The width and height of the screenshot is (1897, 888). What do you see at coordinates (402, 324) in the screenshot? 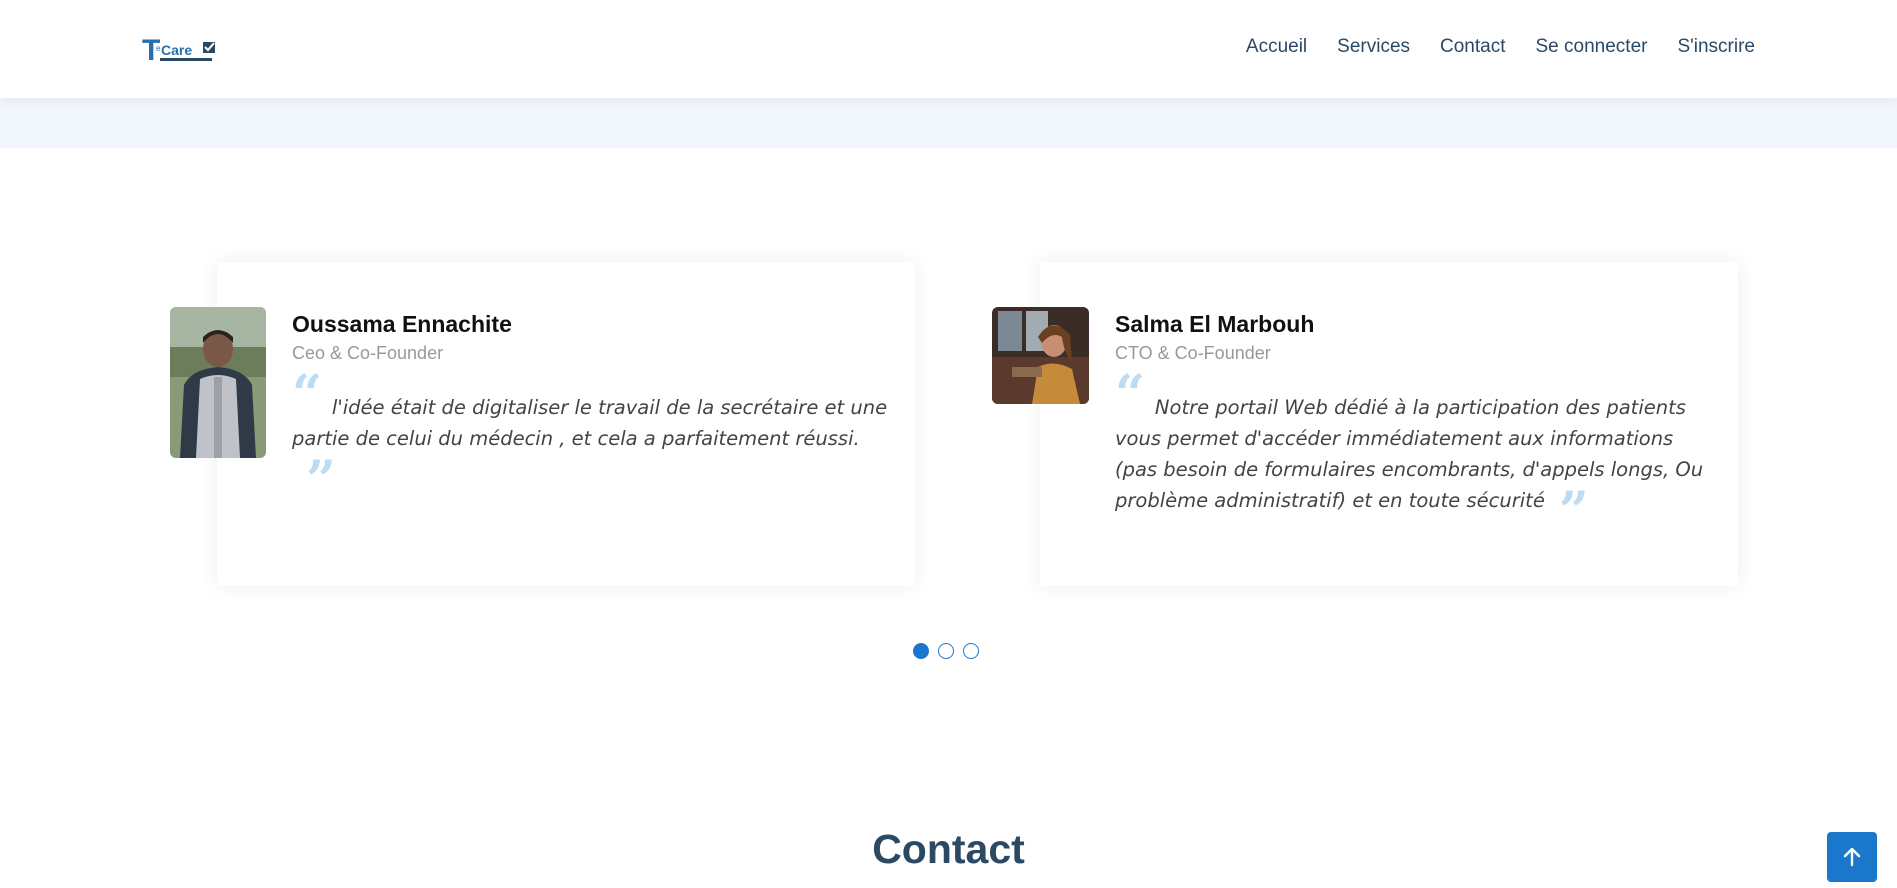
I see `testimonial-name: Oussama Ennachite` at bounding box center [402, 324].